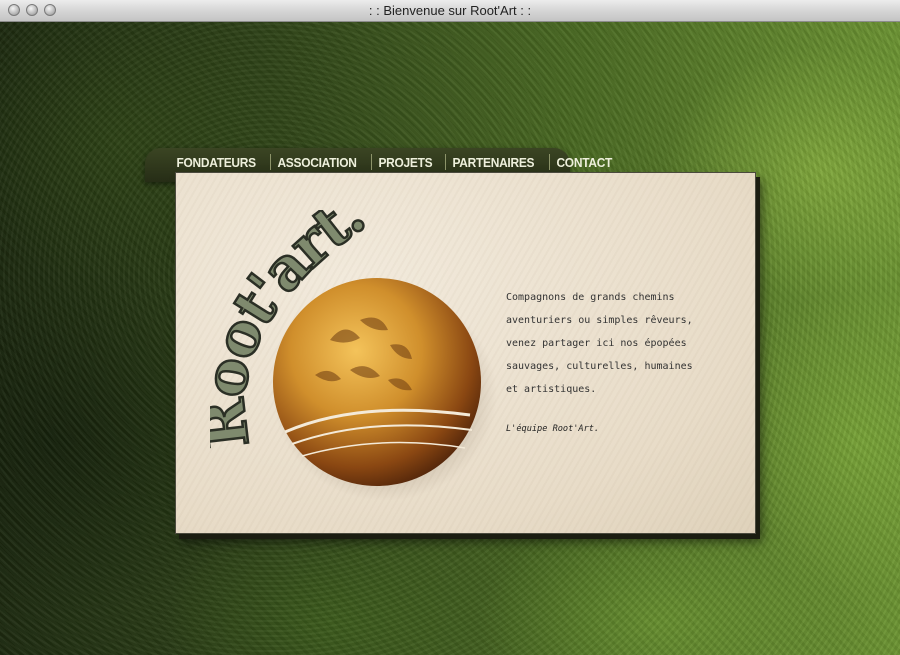 The height and width of the screenshot is (655, 900). I want to click on window-title-bar: : : Bienvenue sur Root'Art : :, so click(450, 11).